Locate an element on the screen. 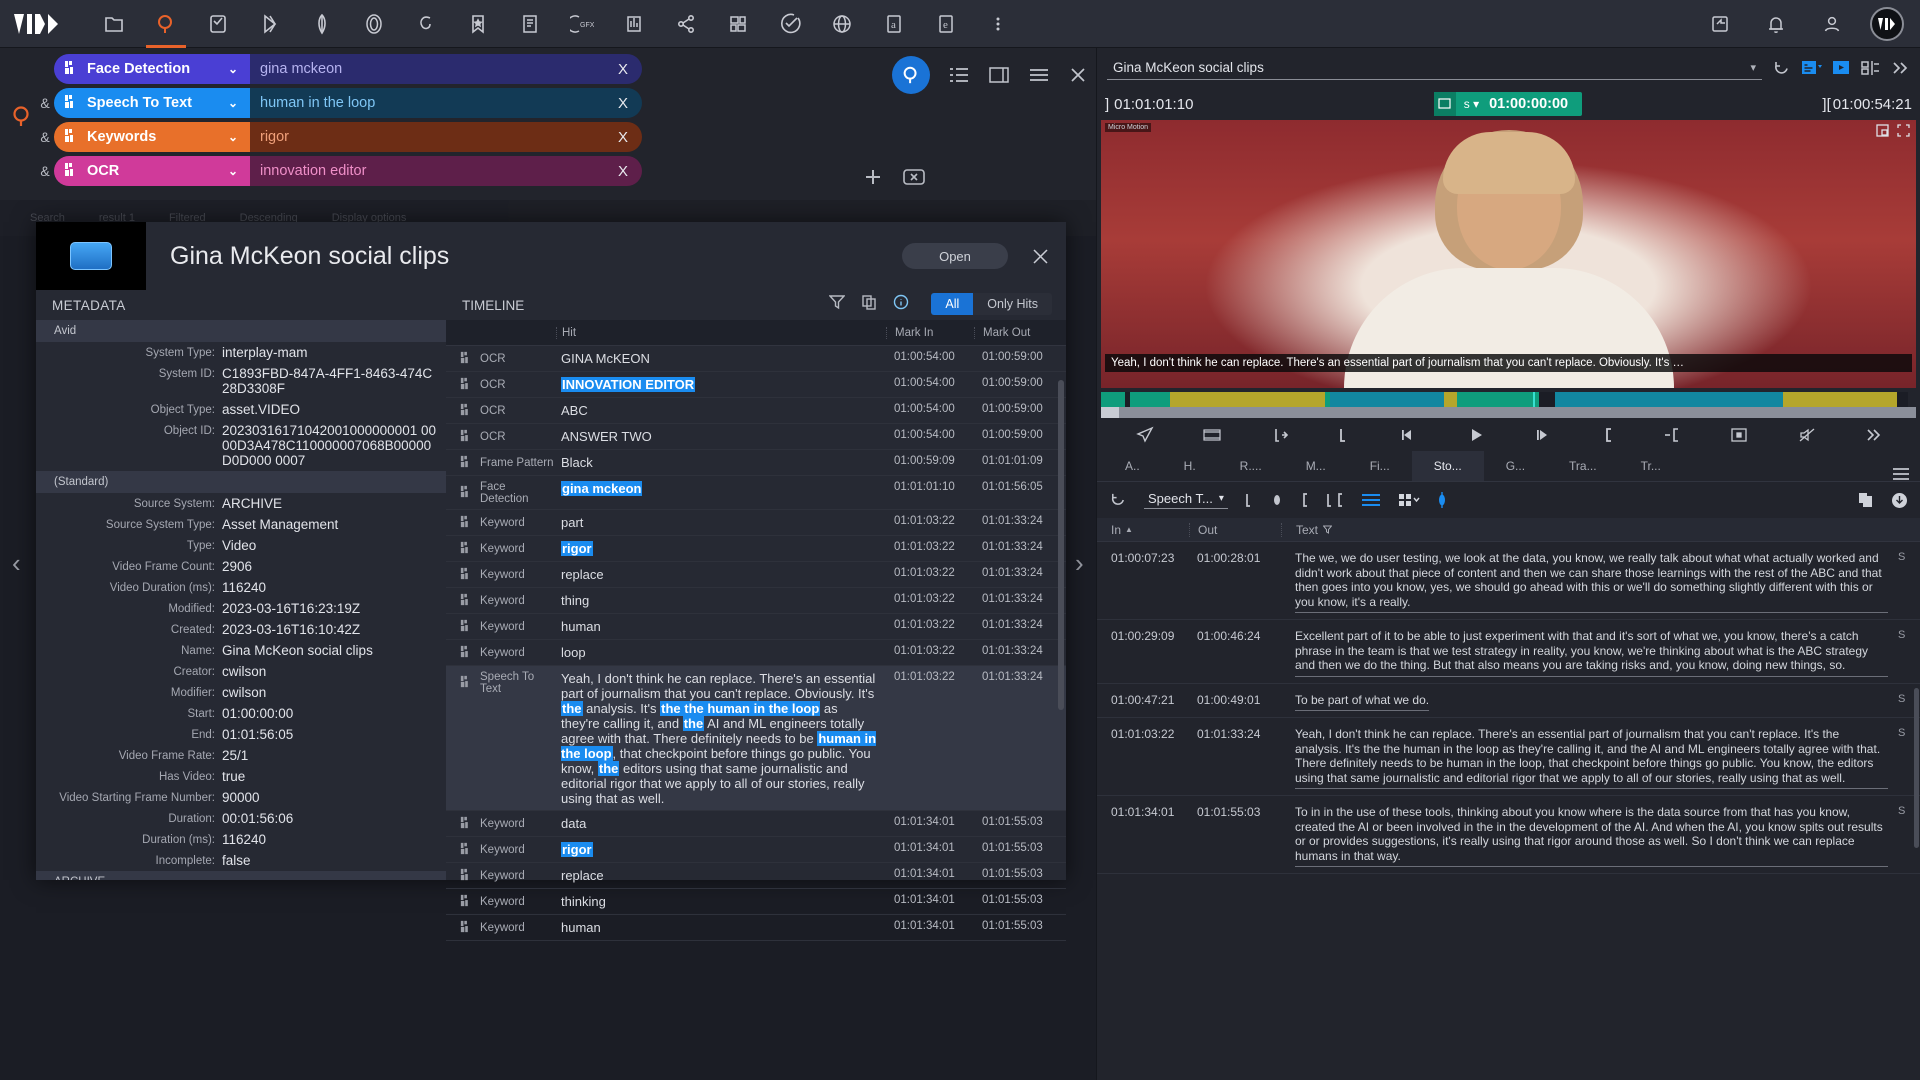 The width and height of the screenshot is (1920, 1080). avid-avatar-icon is located at coordinates (1887, 23).